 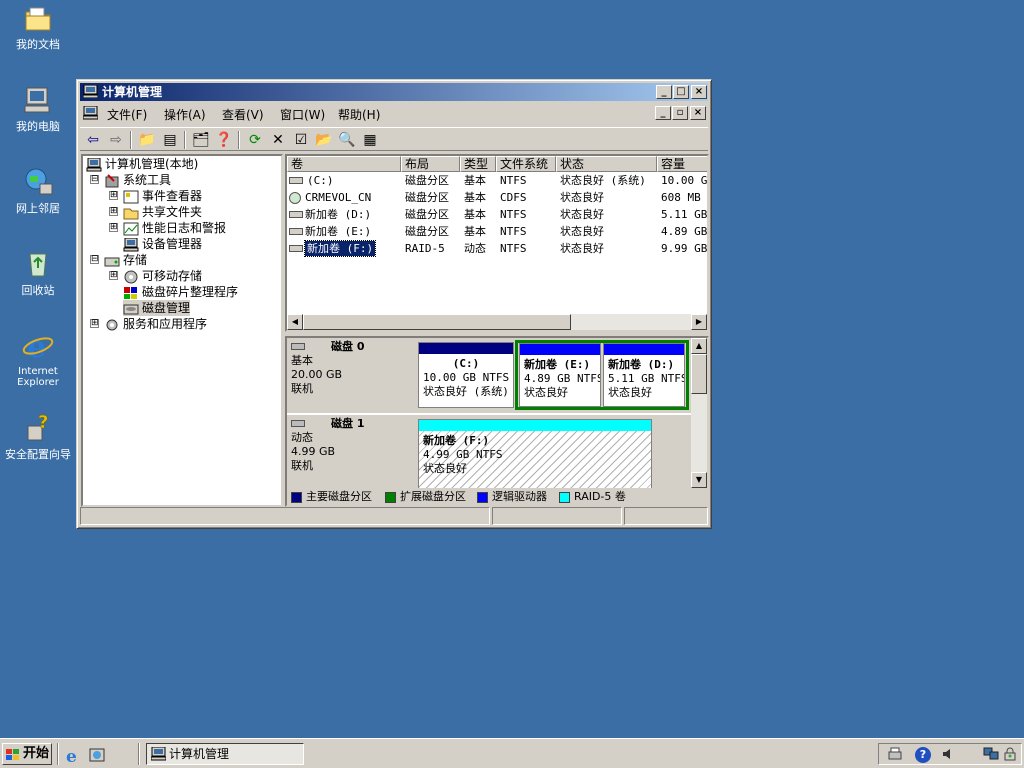 What do you see at coordinates (142, 164) in the screenshot?
I see `tree-node-root: 计算机管理(本地)` at bounding box center [142, 164].